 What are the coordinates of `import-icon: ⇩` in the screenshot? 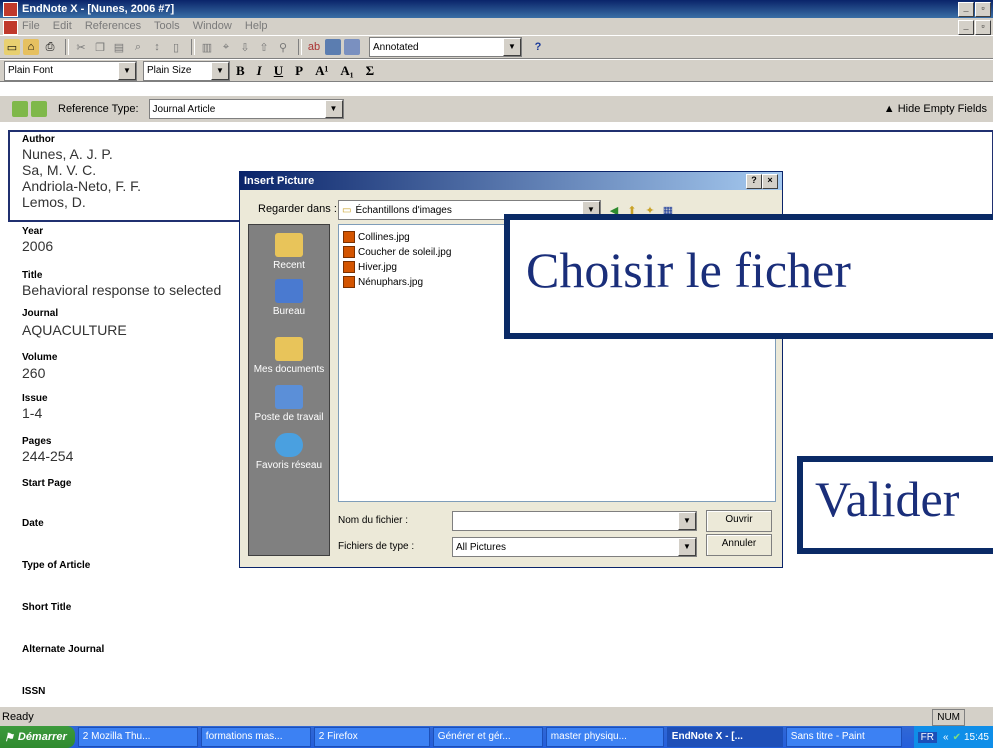 It's located at (245, 47).